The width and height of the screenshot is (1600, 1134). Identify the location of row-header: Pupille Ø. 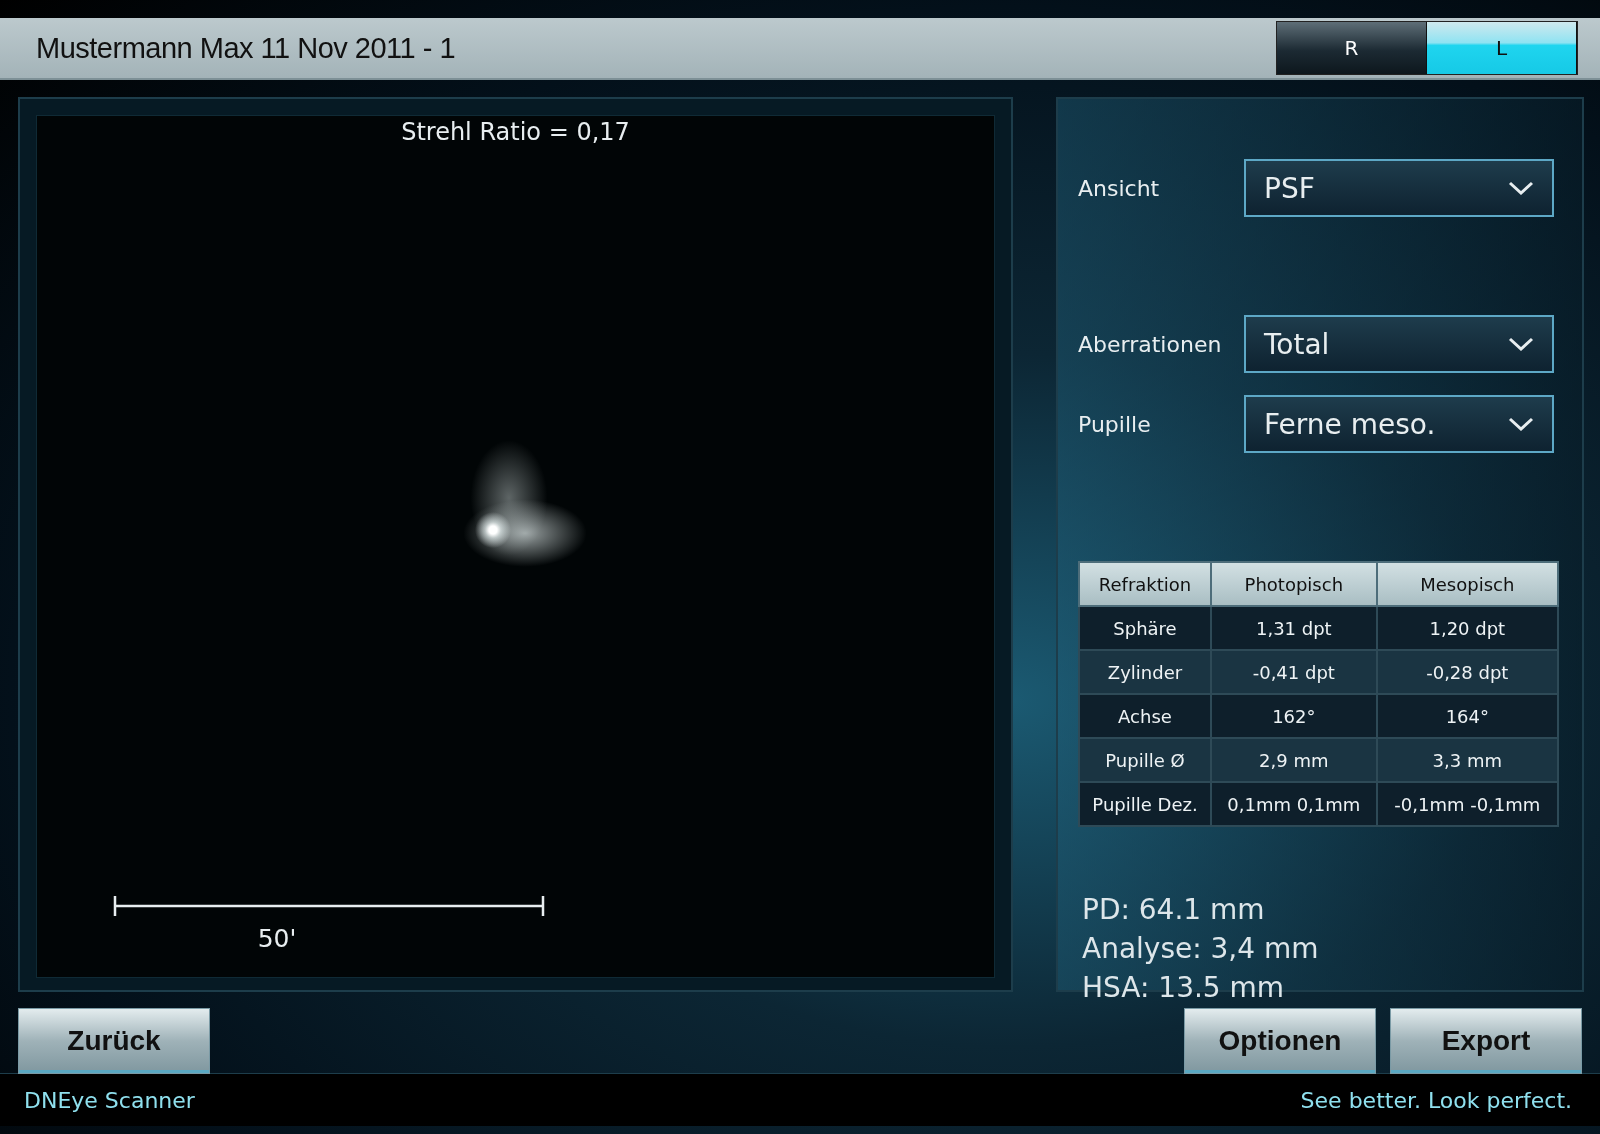
(1145, 760).